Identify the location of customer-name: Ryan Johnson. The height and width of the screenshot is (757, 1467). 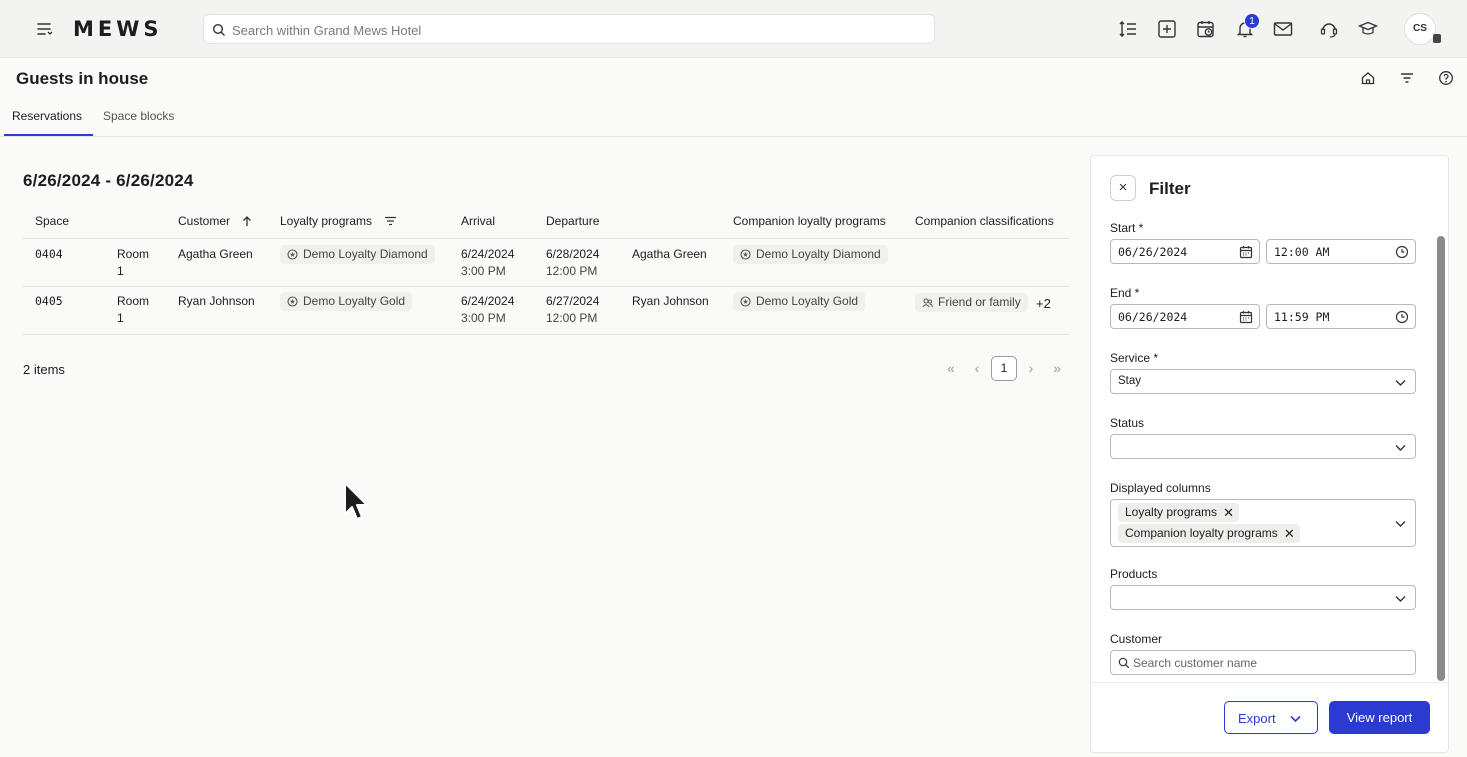
(216, 301).